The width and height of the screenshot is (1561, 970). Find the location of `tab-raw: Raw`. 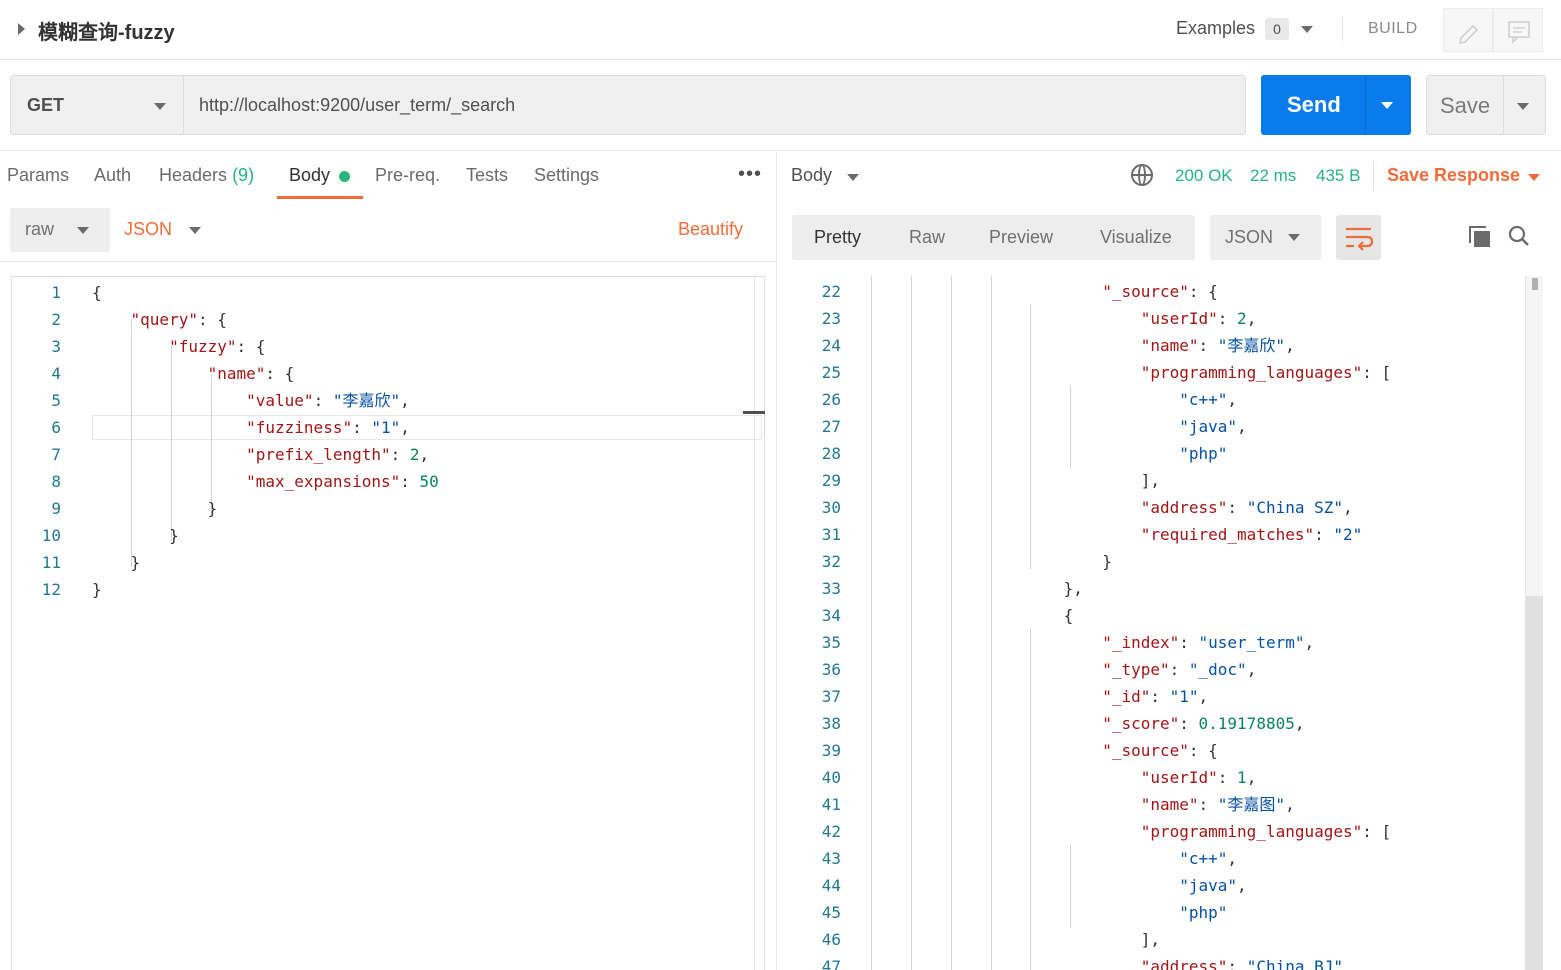

tab-raw: Raw is located at coordinates (927, 237).